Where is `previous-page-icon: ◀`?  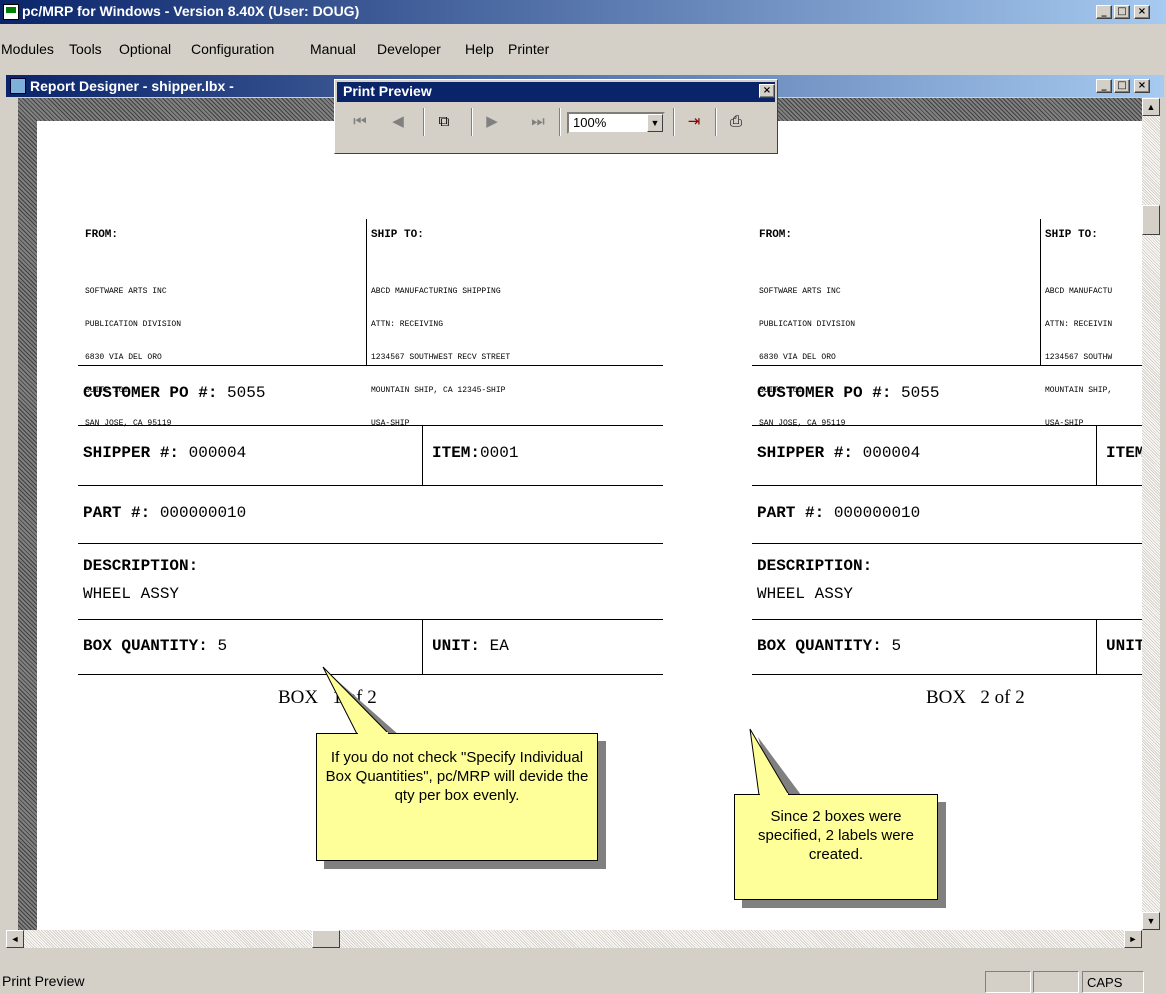
previous-page-icon: ◀ is located at coordinates (398, 122).